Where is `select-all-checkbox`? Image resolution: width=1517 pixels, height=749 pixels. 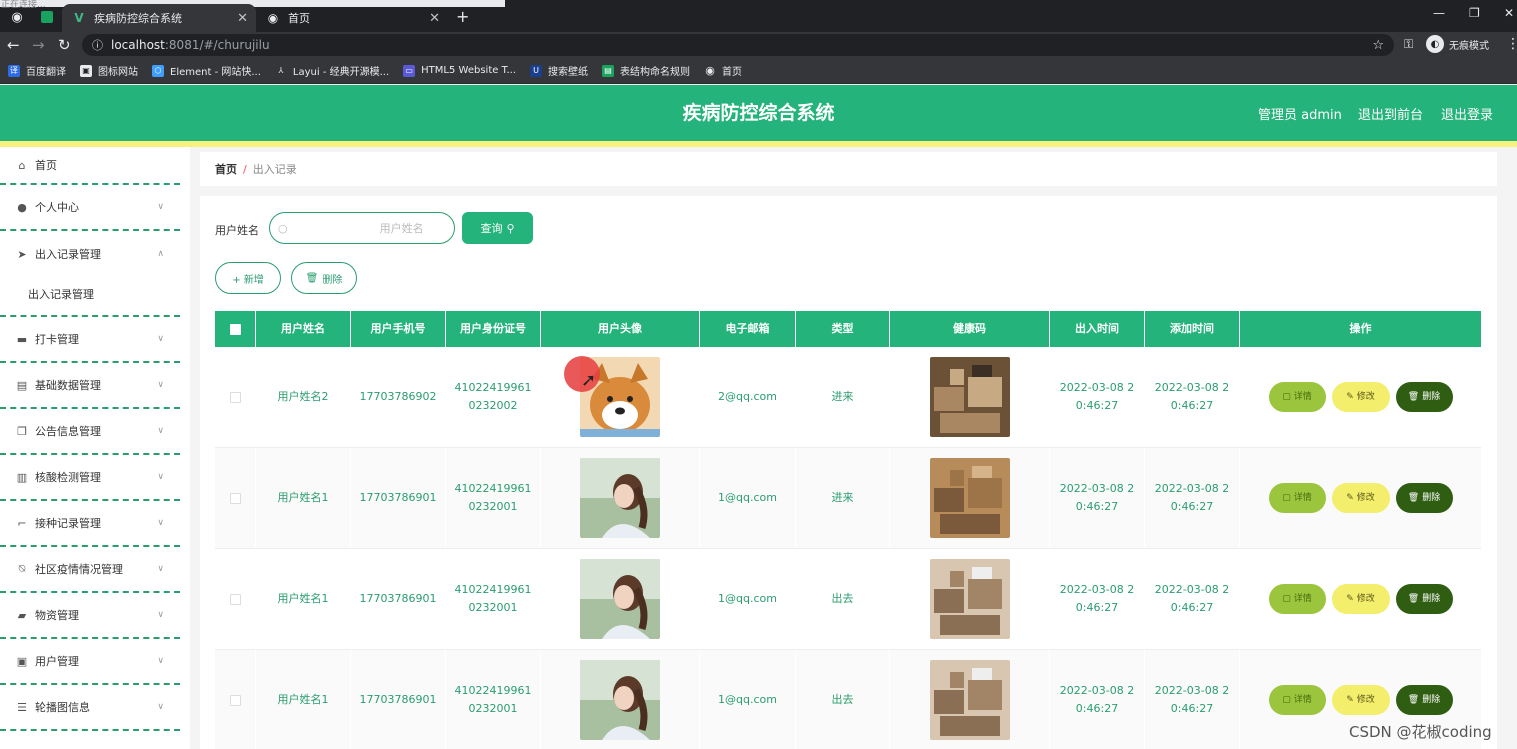 select-all-checkbox is located at coordinates (235, 329).